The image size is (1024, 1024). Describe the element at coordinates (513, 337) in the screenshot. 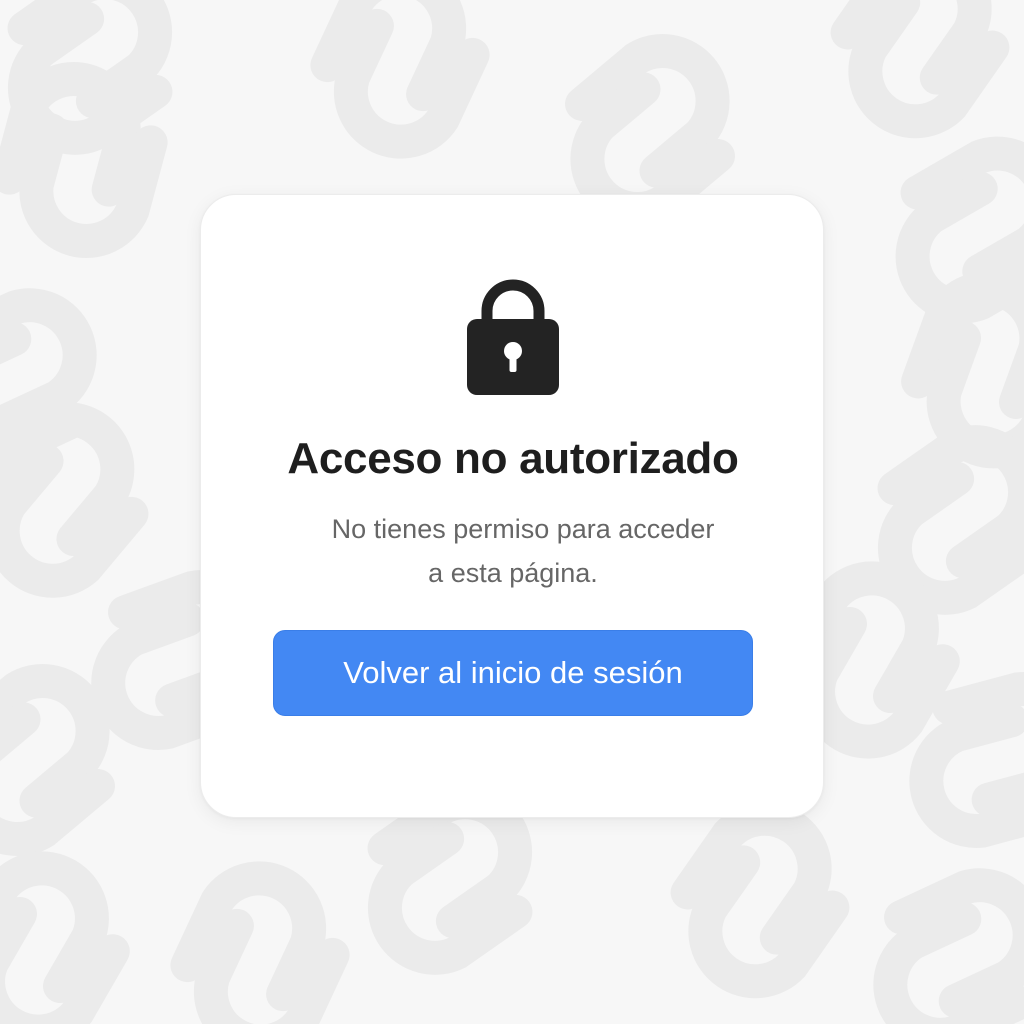

I see `lock-icon` at that location.